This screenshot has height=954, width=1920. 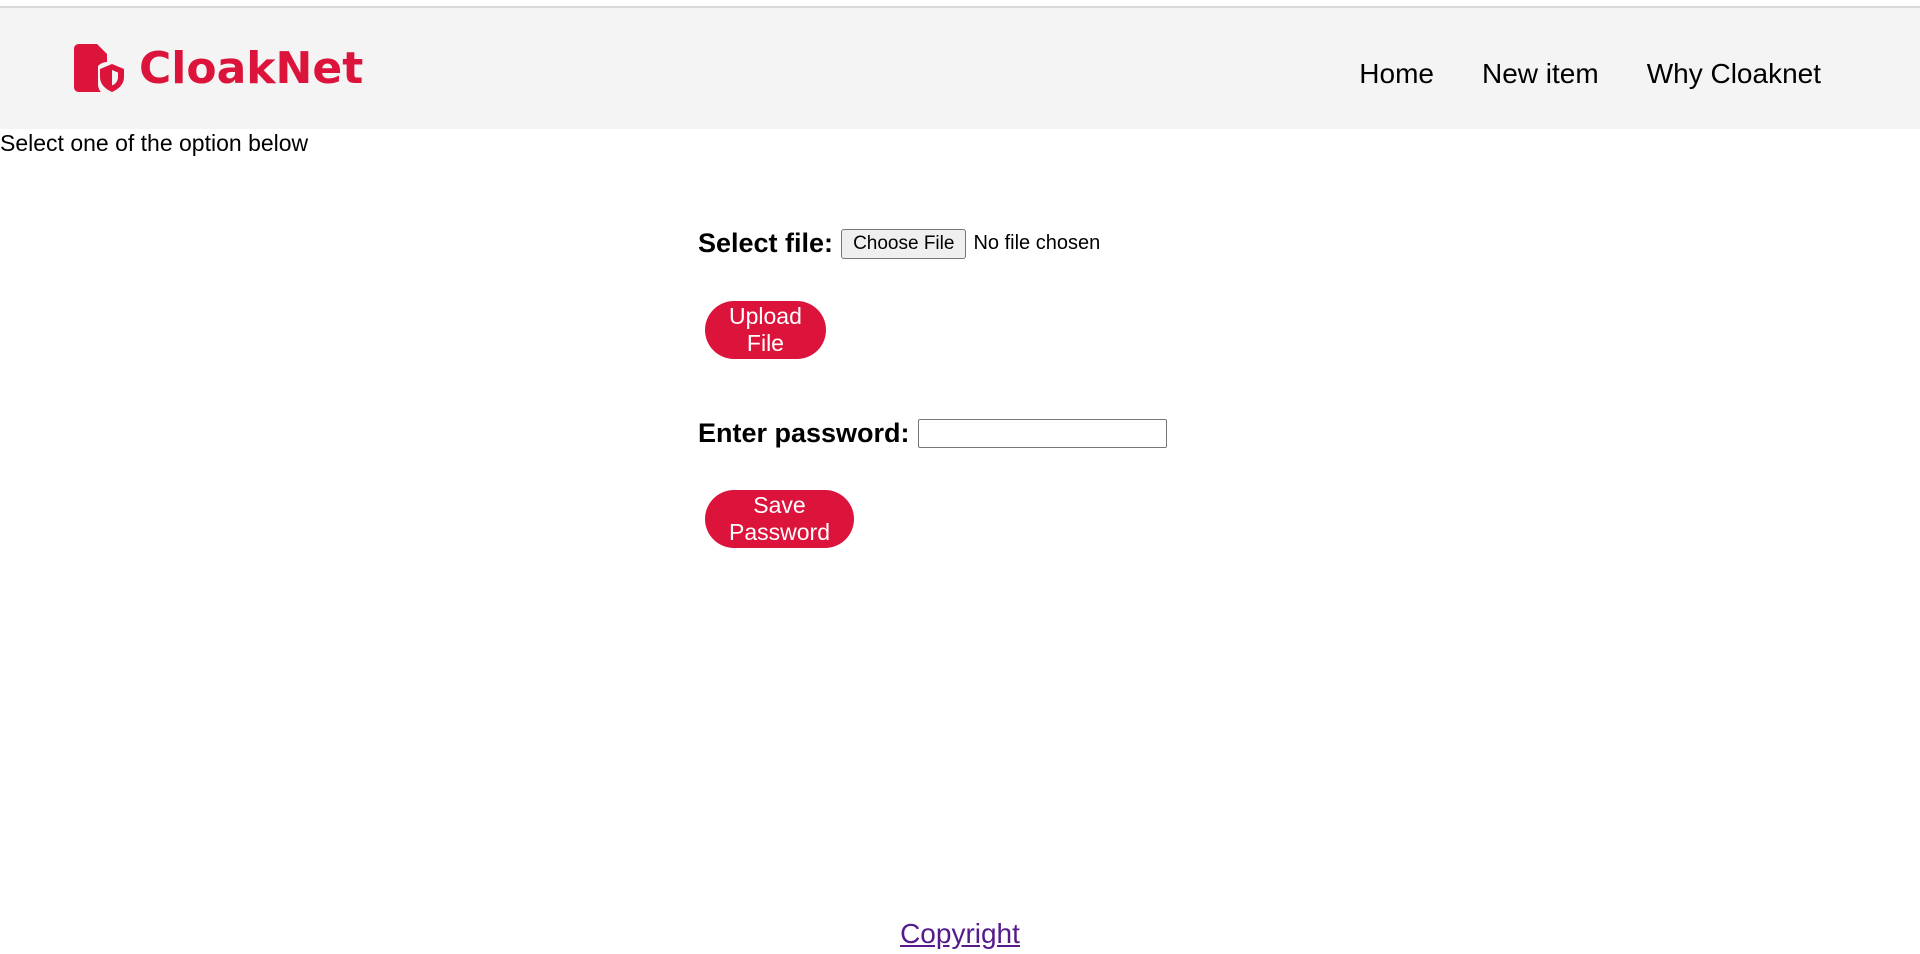 I want to click on top-border, so click(x=960, y=4).